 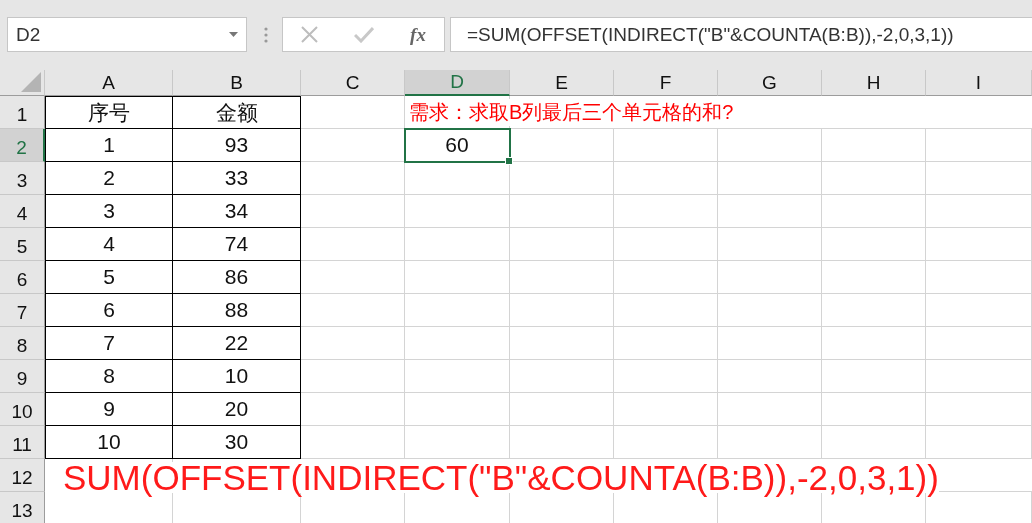 I want to click on column-header: C, so click(x=353, y=83).